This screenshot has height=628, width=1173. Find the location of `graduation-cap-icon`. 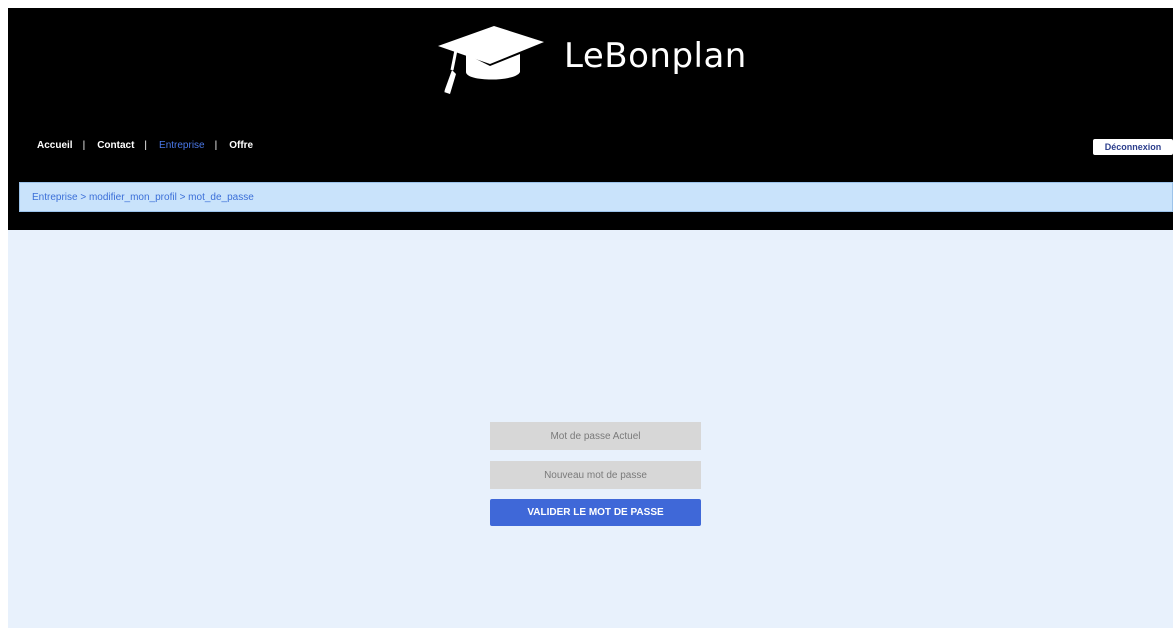

graduation-cap-icon is located at coordinates (491, 60).